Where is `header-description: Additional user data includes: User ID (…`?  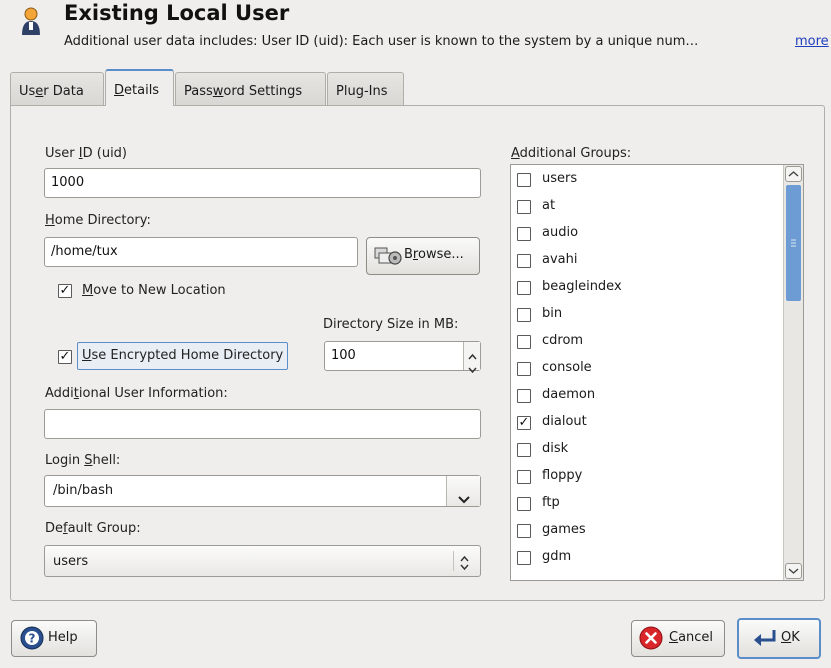 header-description: Additional user data includes: User ID (… is located at coordinates (381, 41).